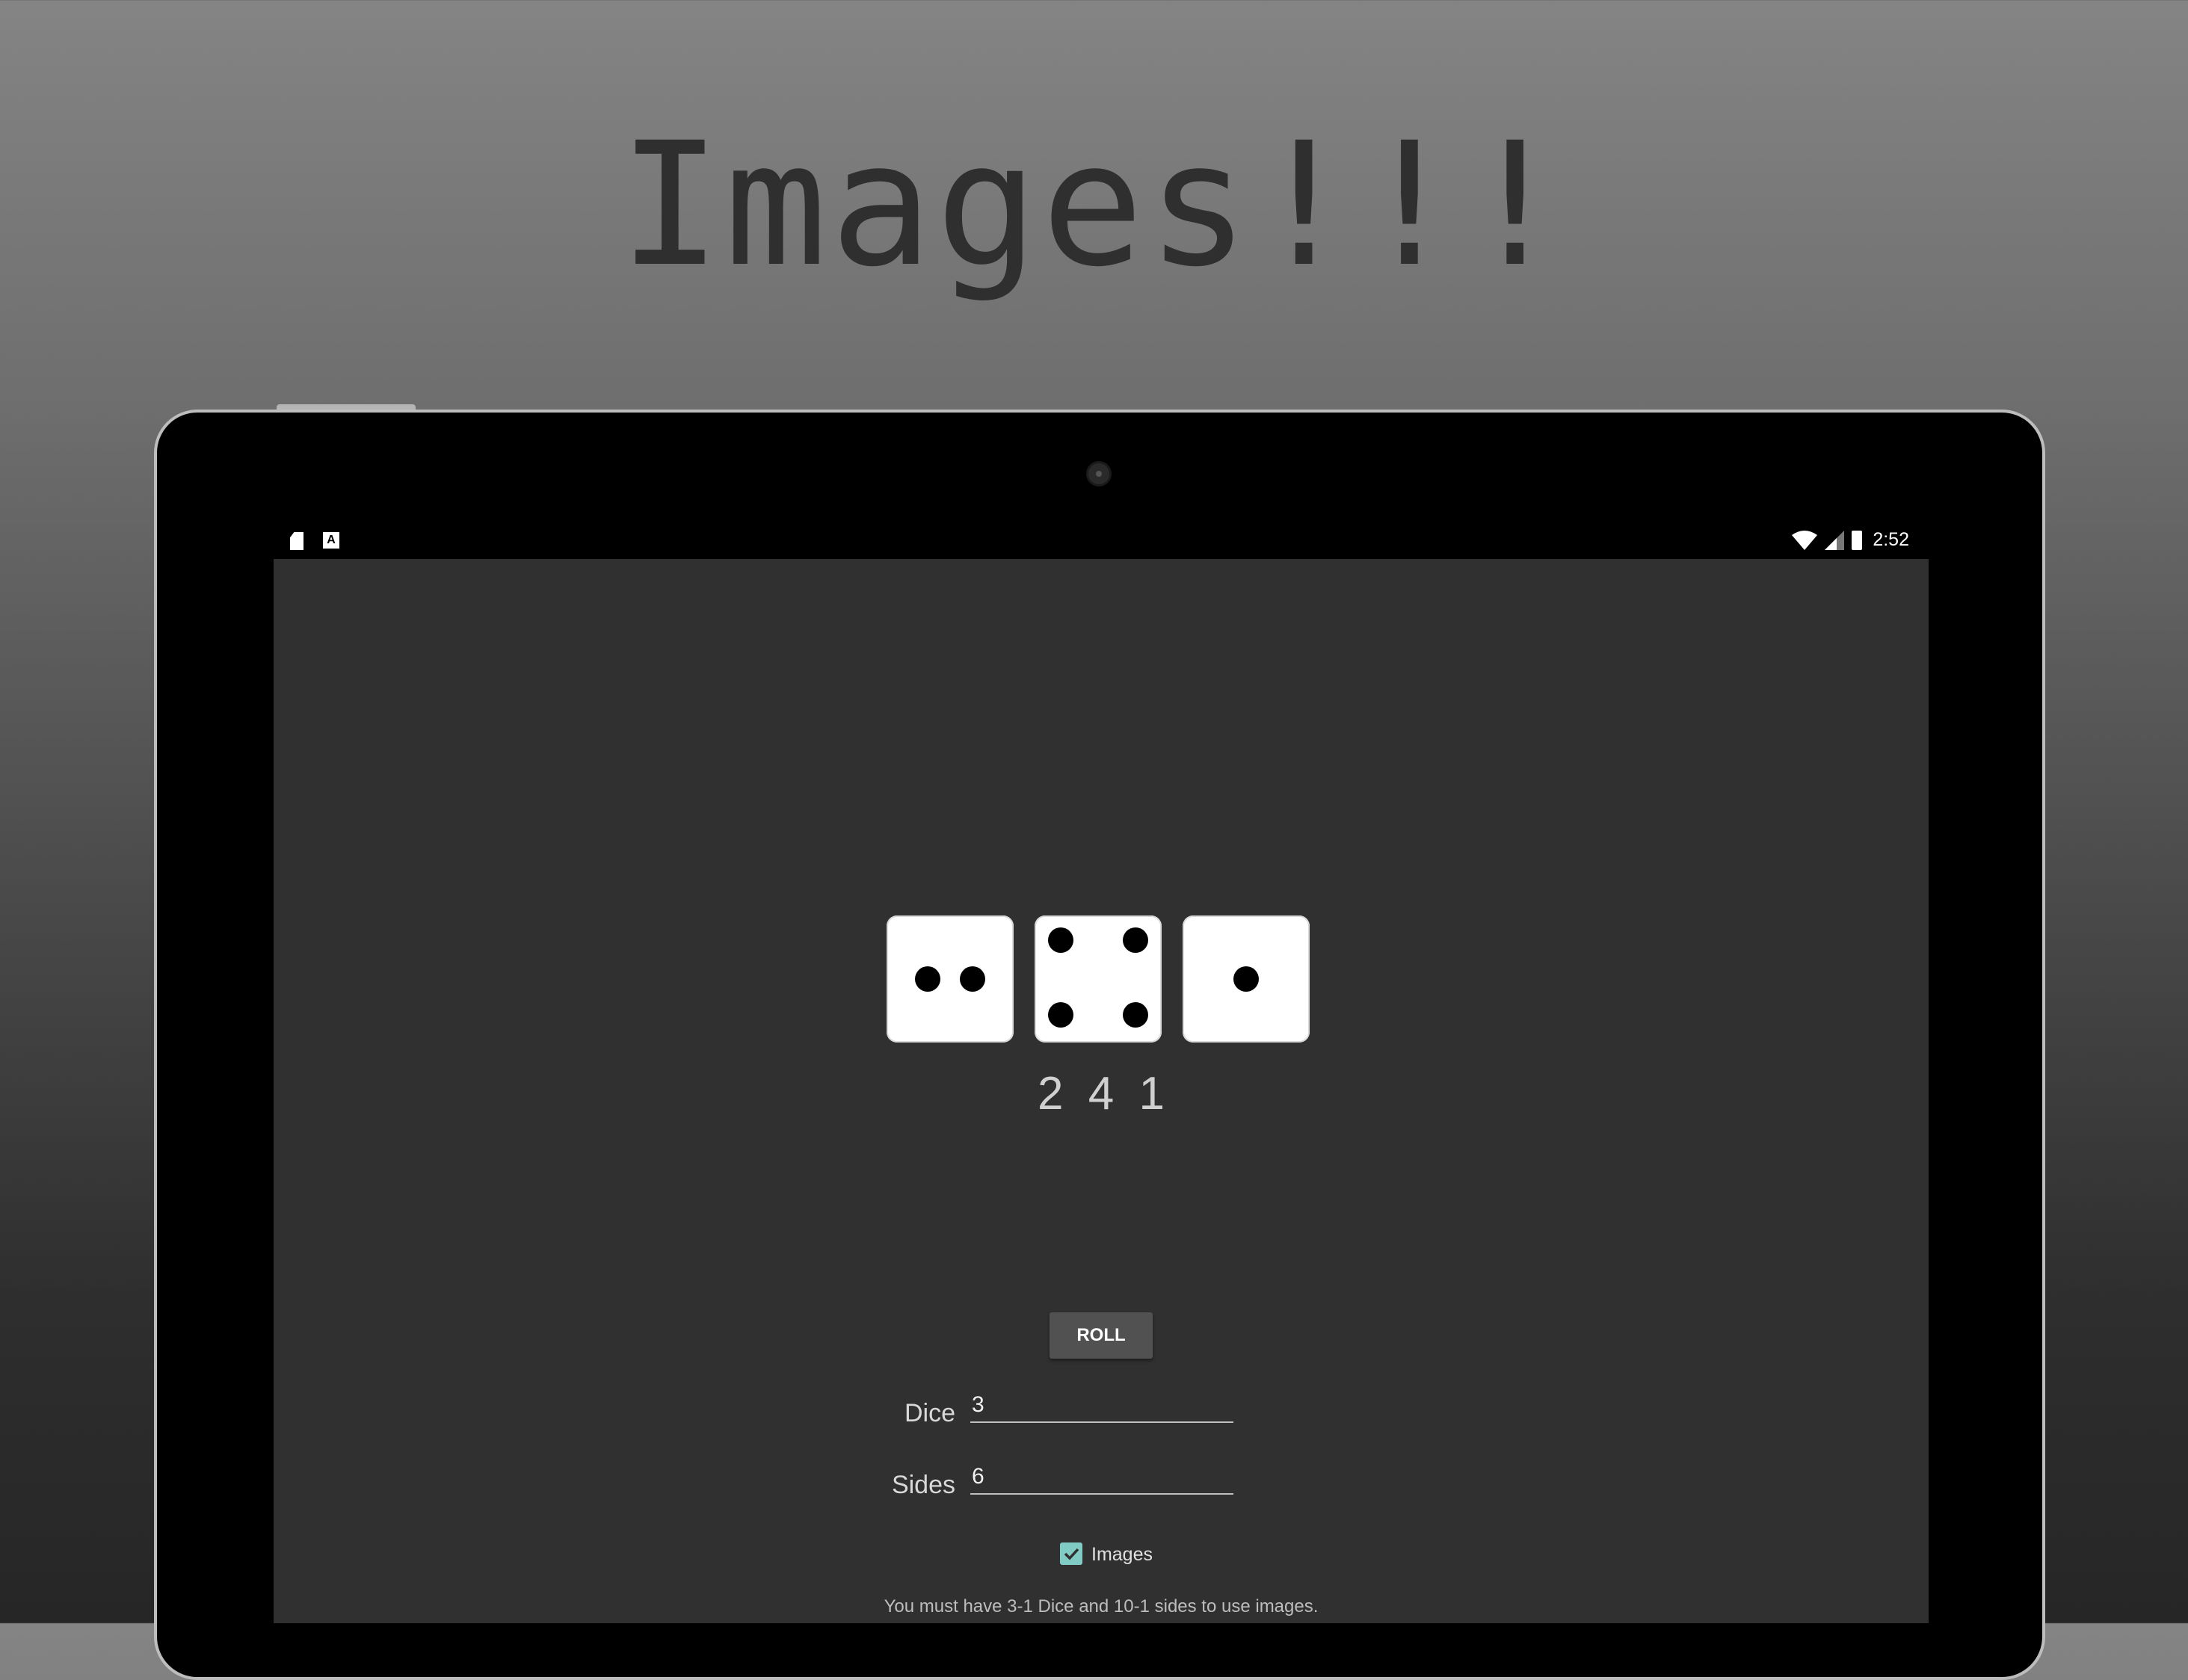  I want to click on result-value: 4, so click(1101, 1094).